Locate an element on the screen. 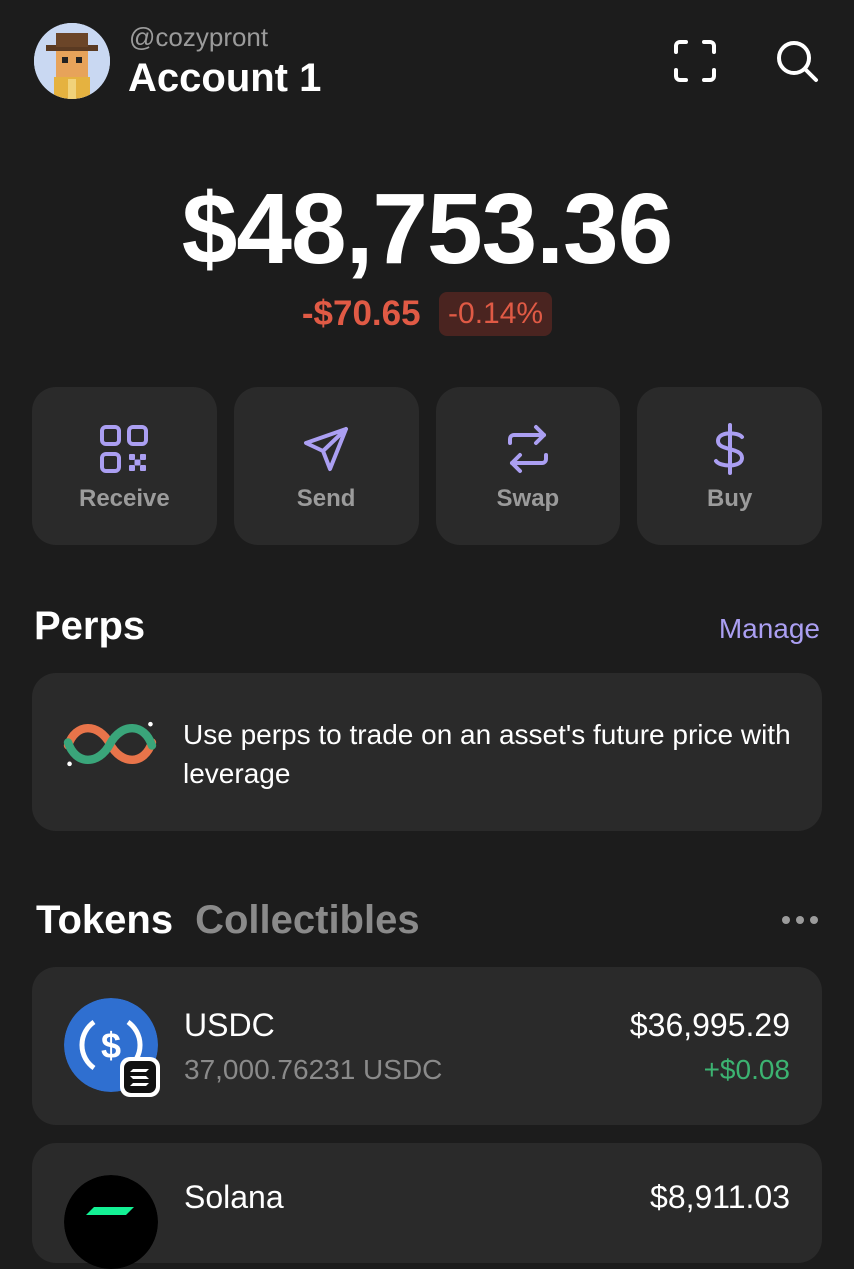 This screenshot has height=1269, width=854. search-icon is located at coordinates (797, 61).